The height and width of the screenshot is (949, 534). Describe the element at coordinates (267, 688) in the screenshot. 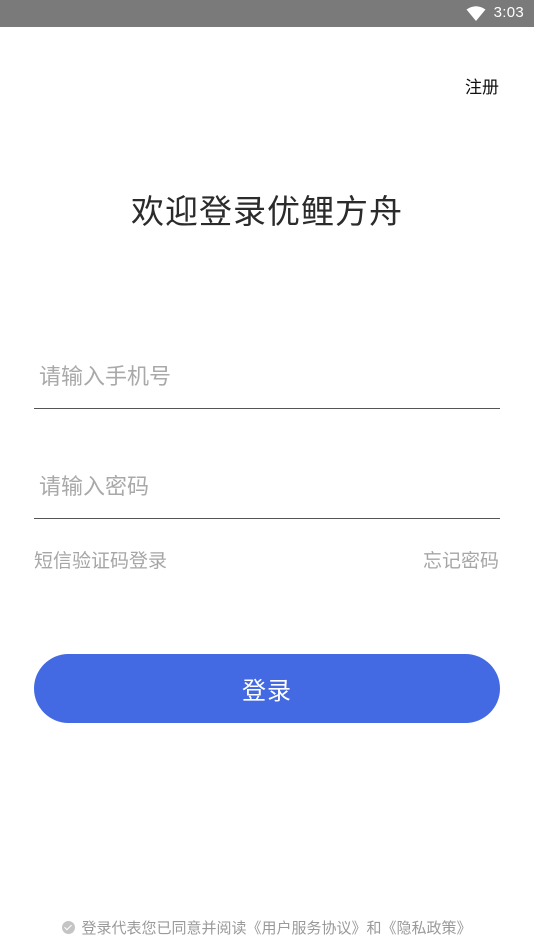

I see `login-button: 登录` at that location.